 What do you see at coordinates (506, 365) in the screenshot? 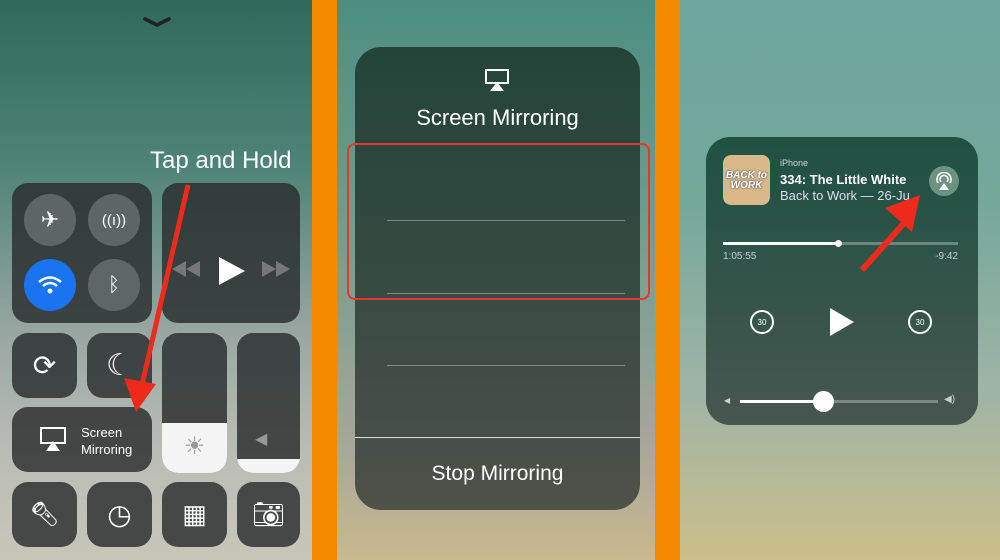
I see `divider` at bounding box center [506, 365].